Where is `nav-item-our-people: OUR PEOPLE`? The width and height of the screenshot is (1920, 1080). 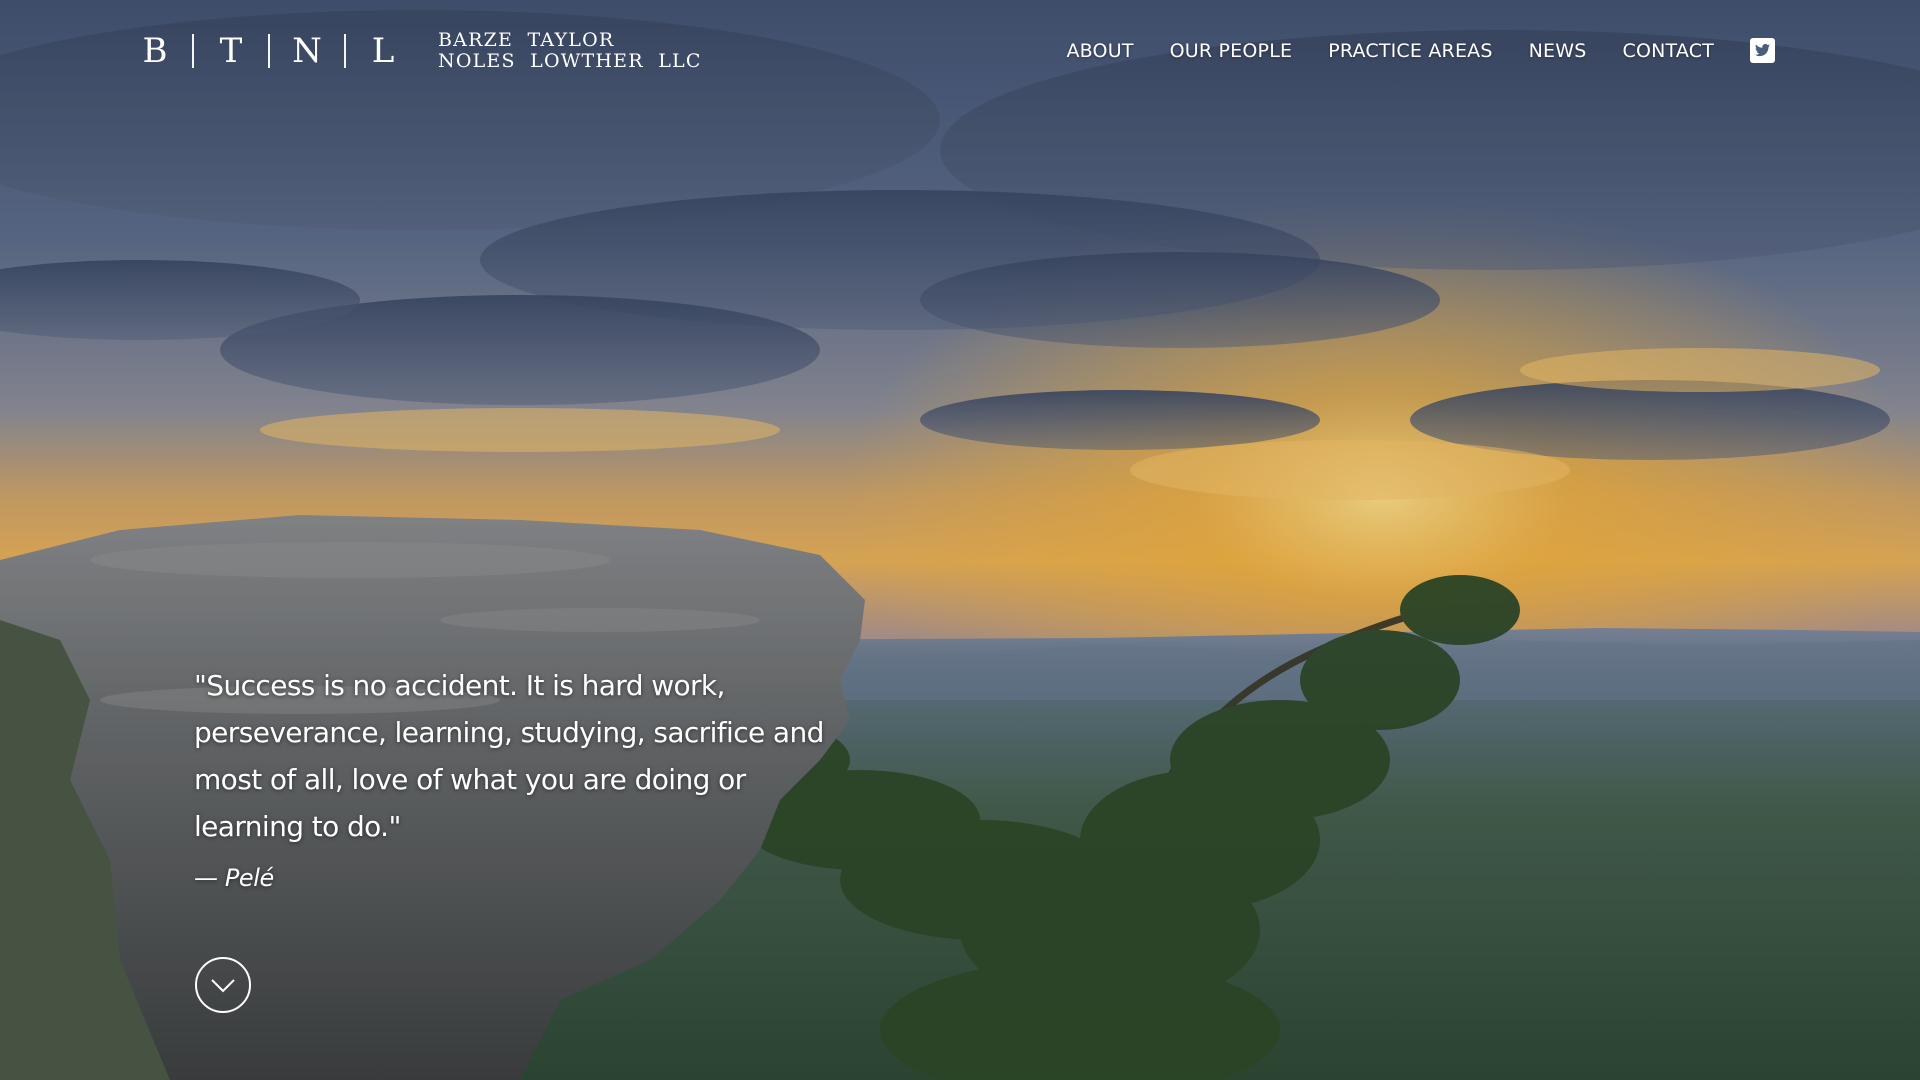 nav-item-our-people: OUR PEOPLE is located at coordinates (1231, 51).